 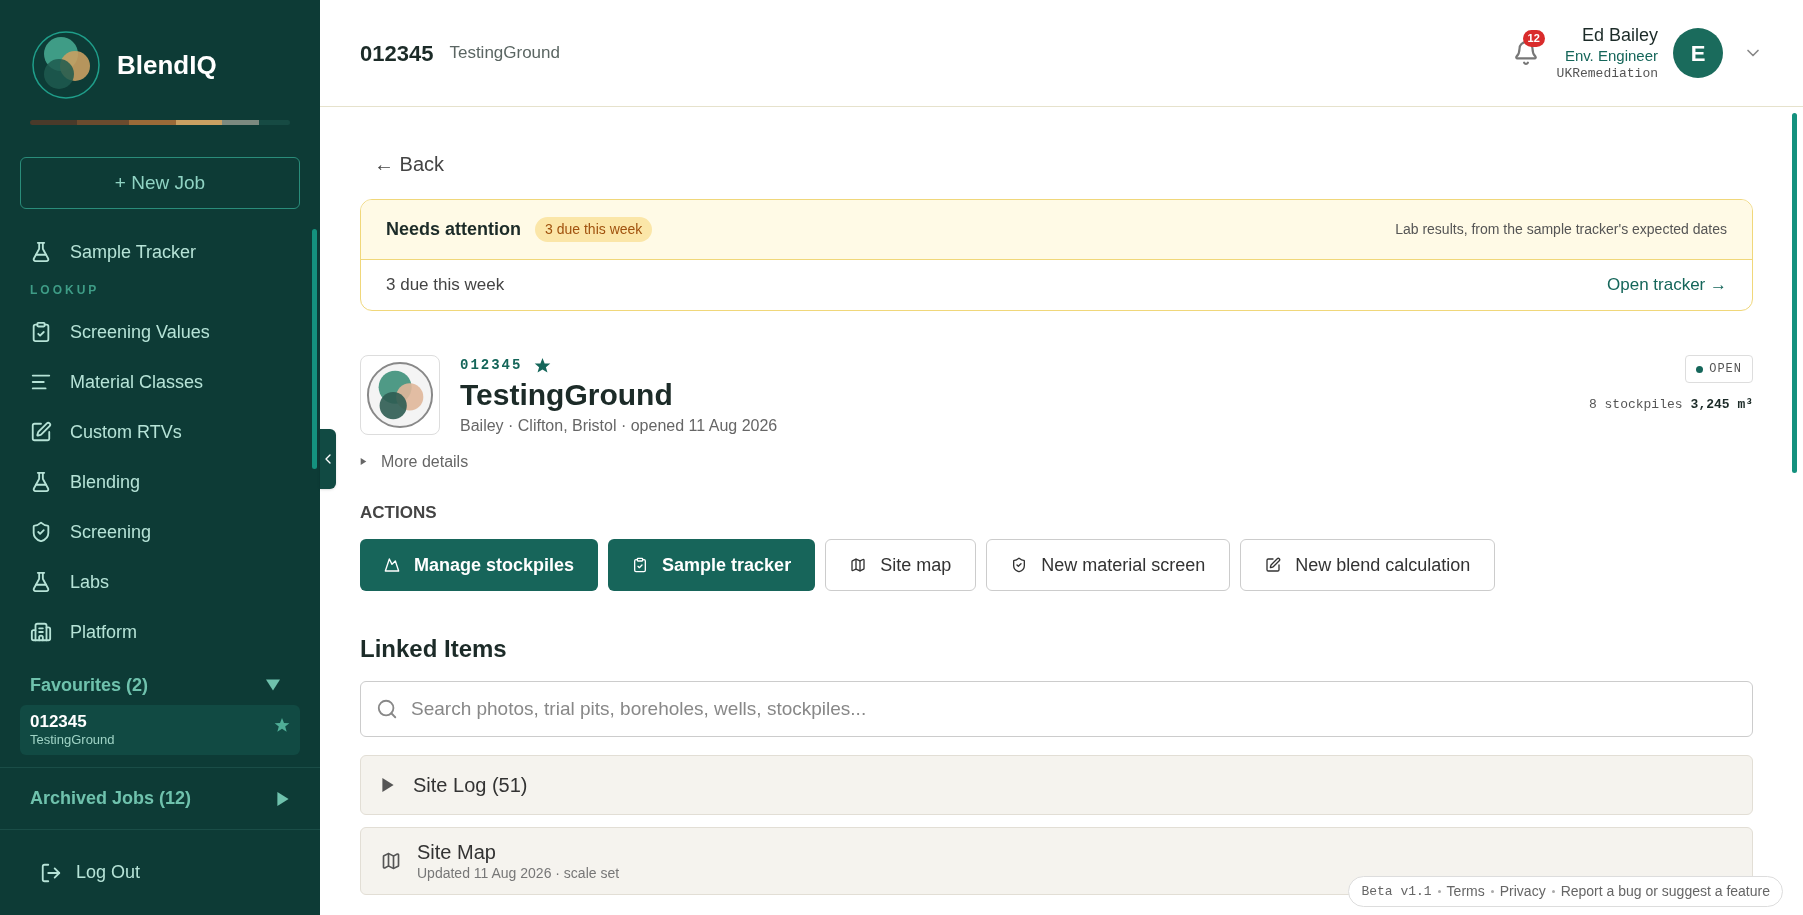 What do you see at coordinates (273, 685) in the screenshot?
I see `caret-down-icon` at bounding box center [273, 685].